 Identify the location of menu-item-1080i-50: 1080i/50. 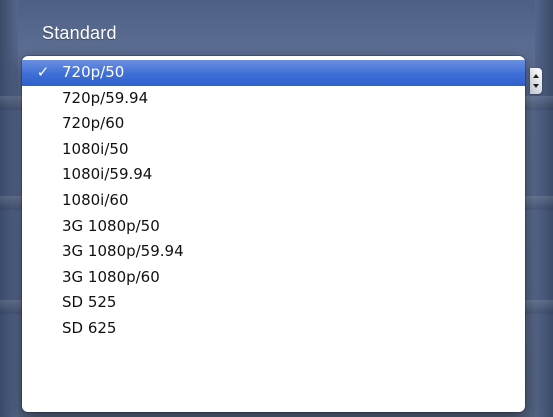
(273, 150).